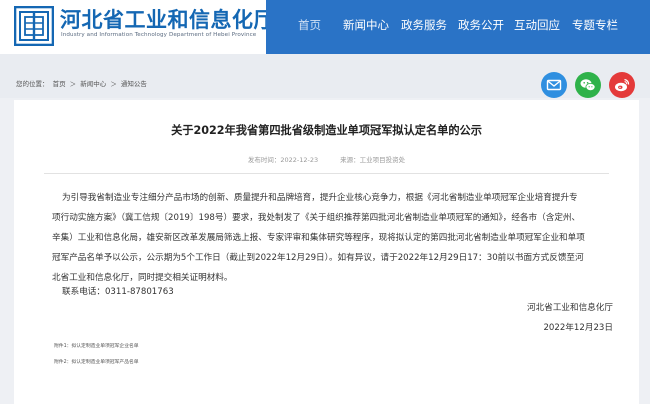 The height and width of the screenshot is (404, 650). What do you see at coordinates (167, 19) in the screenshot?
I see `site-title: 河北省工业和信息化厅` at bounding box center [167, 19].